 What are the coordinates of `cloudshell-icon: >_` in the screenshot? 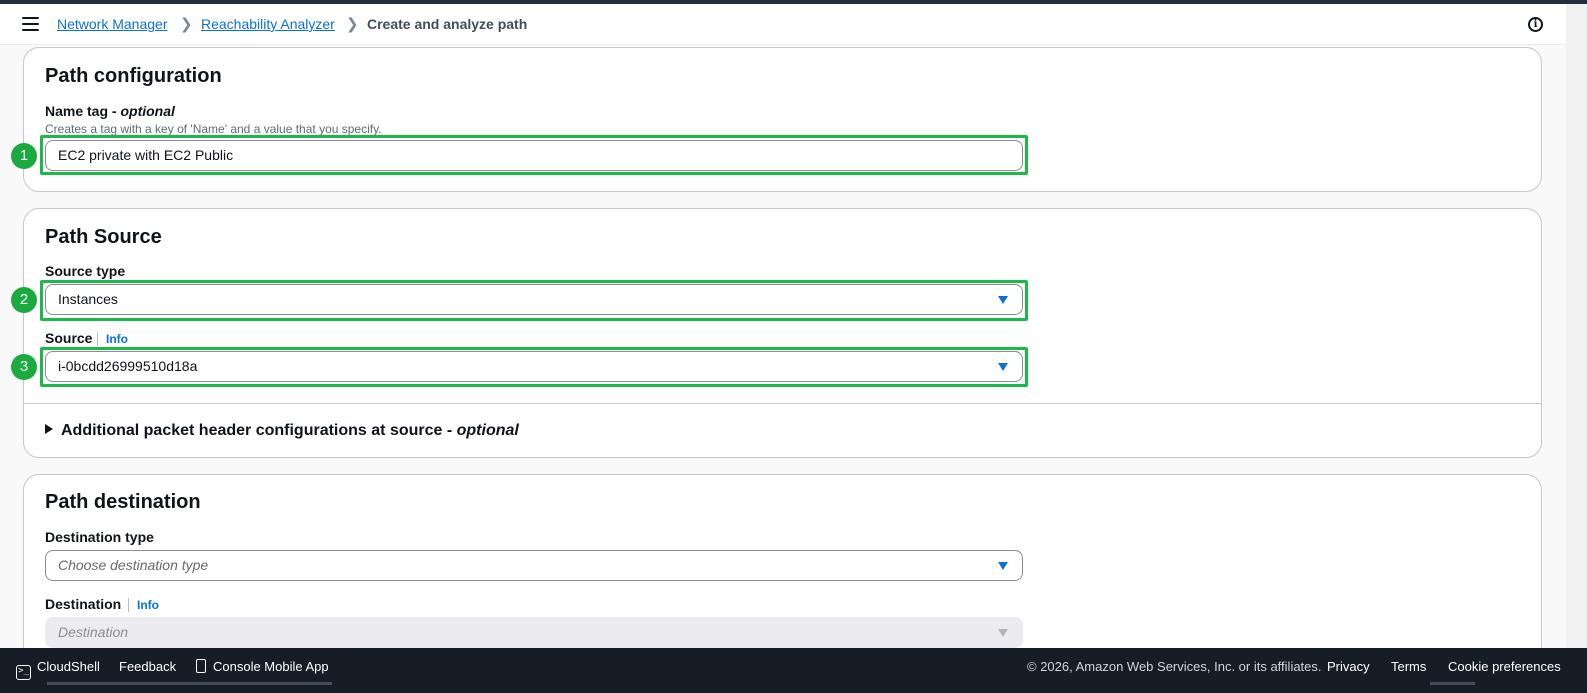 It's located at (23, 672).